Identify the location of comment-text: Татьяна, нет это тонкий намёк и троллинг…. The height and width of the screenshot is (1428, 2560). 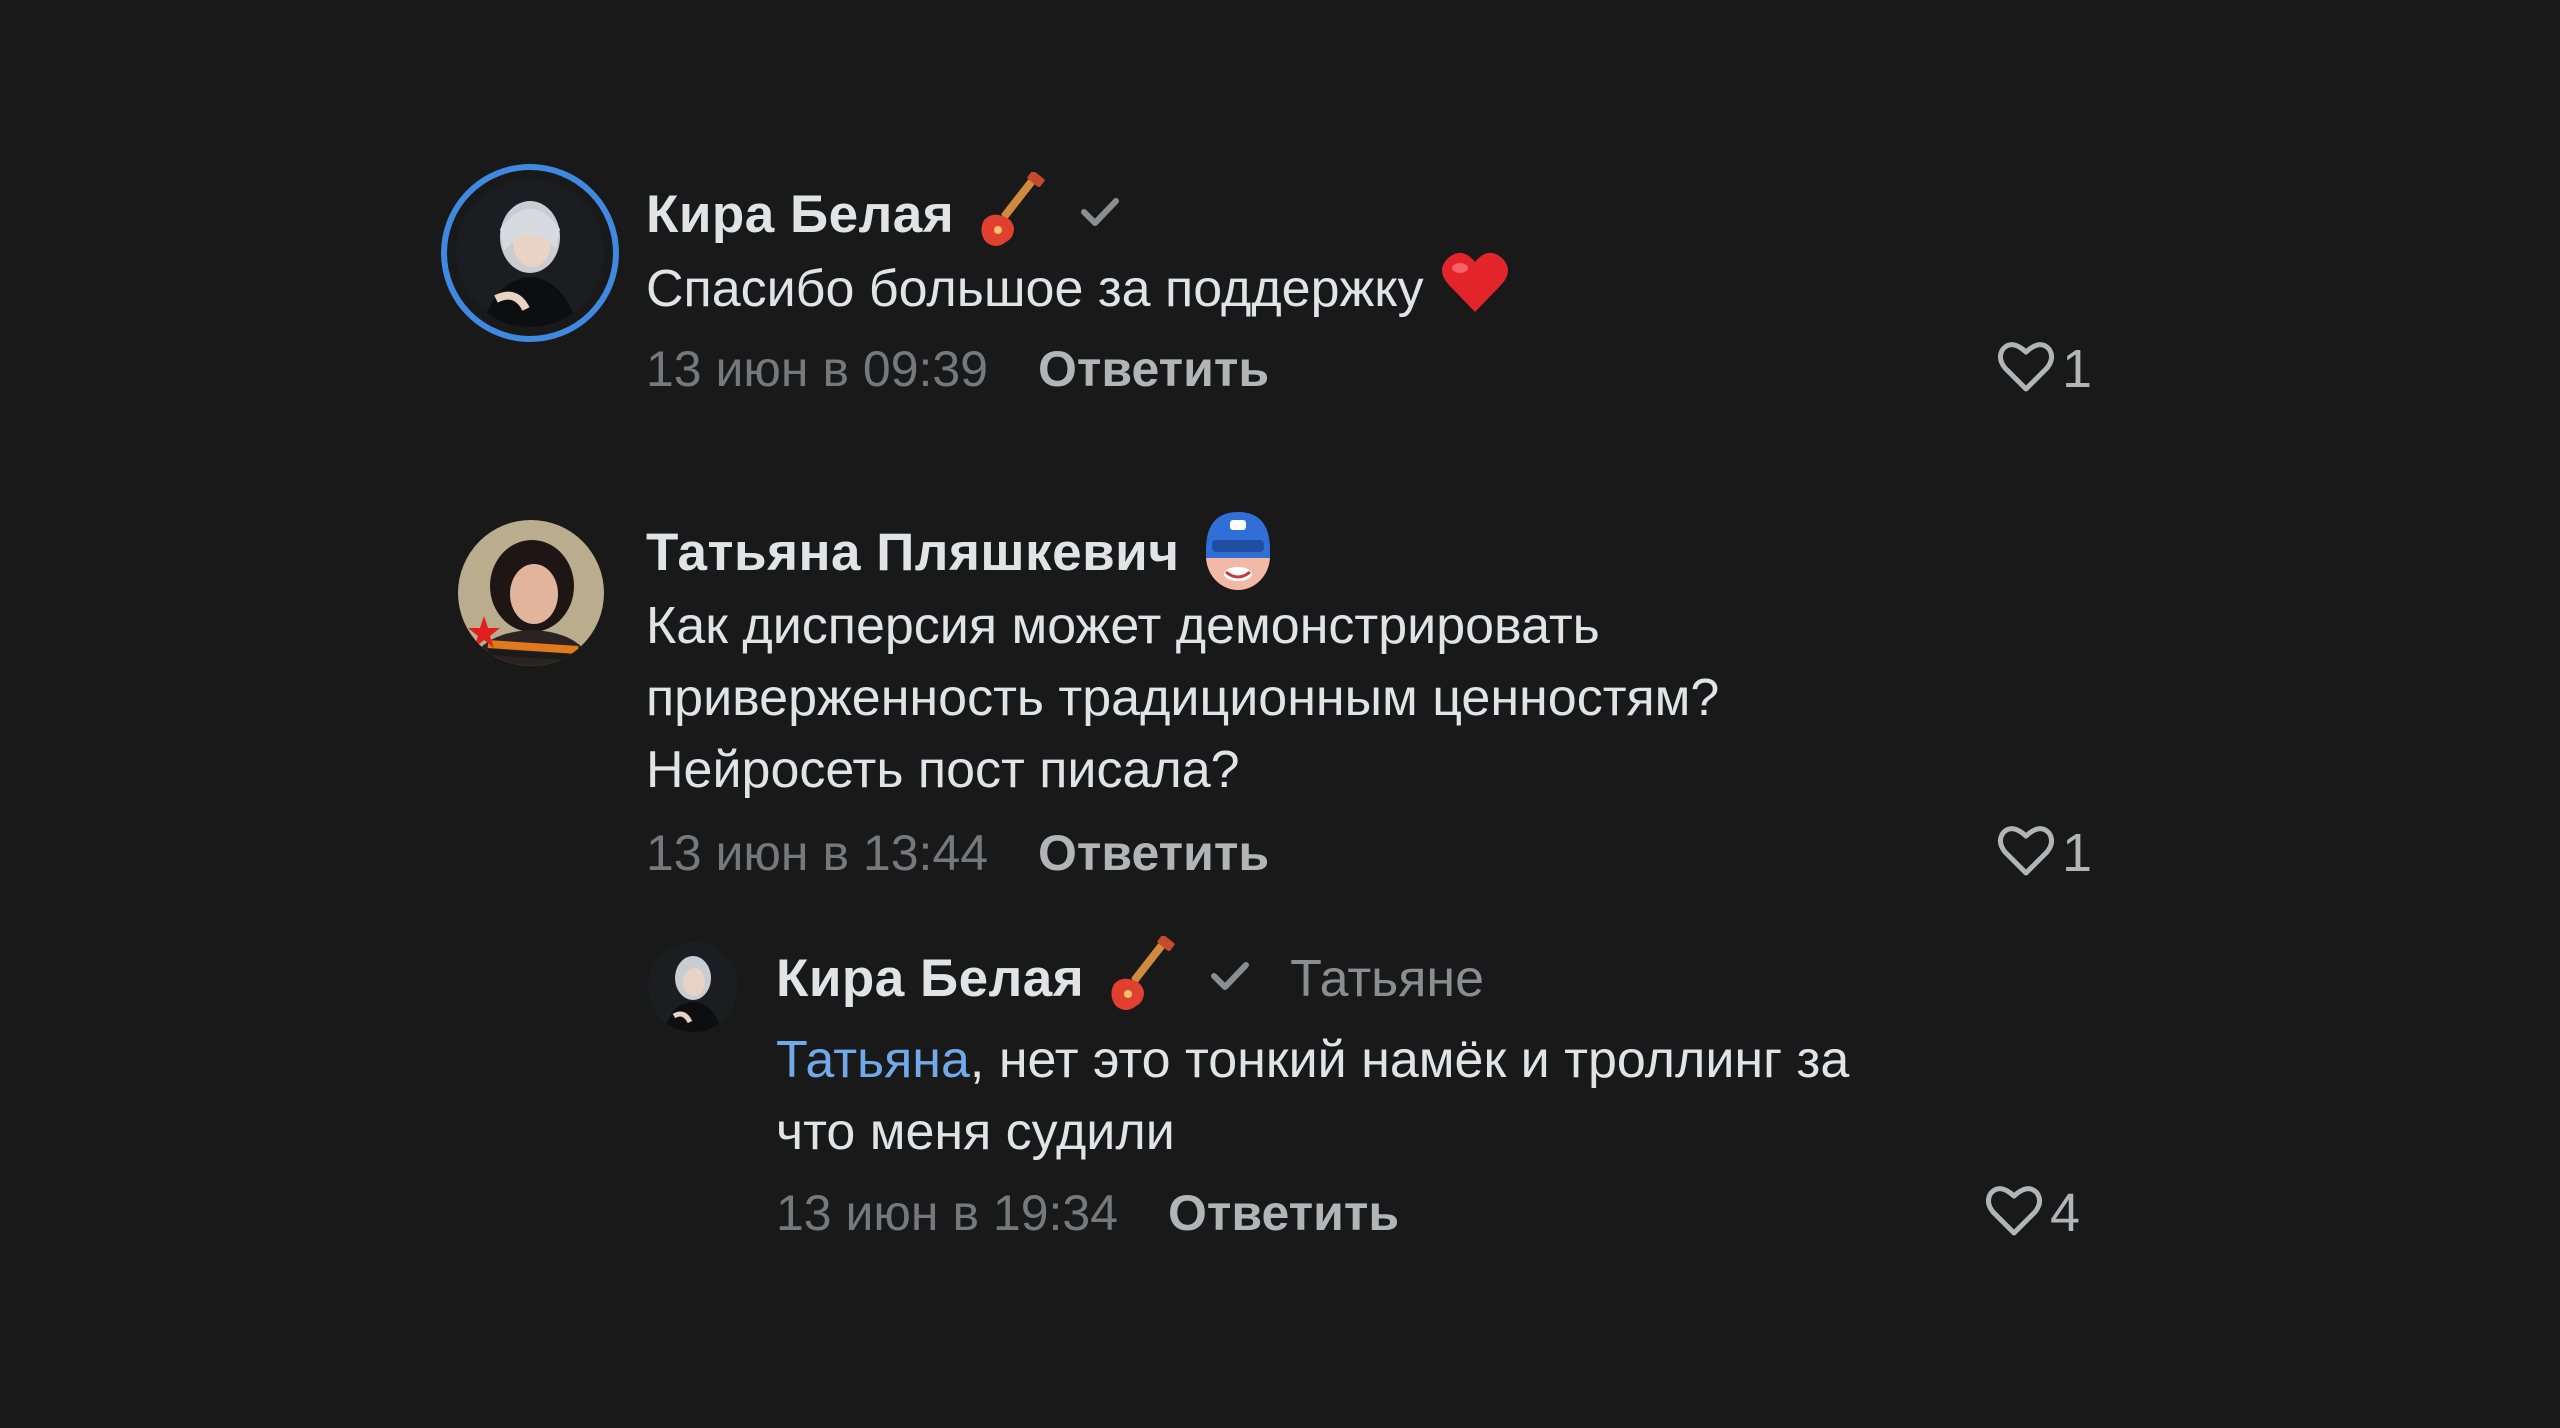
(1312, 1096).